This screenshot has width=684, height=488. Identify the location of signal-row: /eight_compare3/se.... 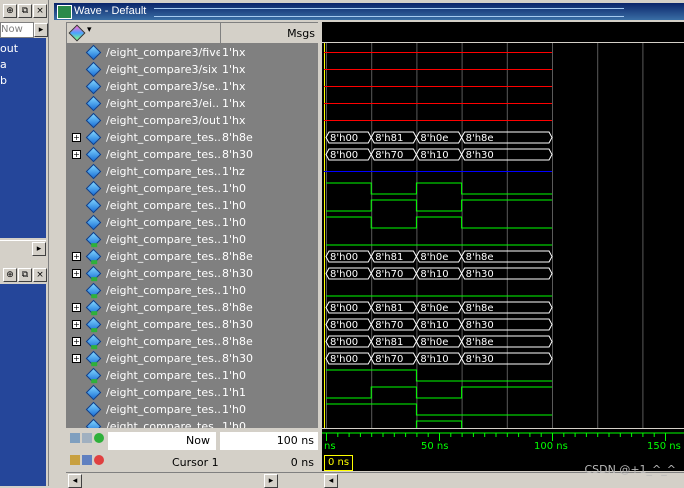
(143, 86).